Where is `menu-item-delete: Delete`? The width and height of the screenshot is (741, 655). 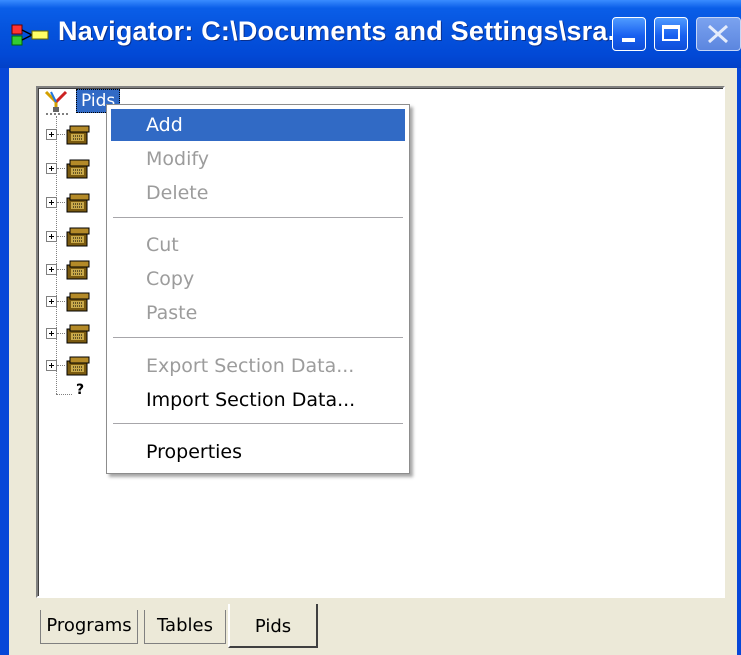 menu-item-delete: Delete is located at coordinates (258, 193).